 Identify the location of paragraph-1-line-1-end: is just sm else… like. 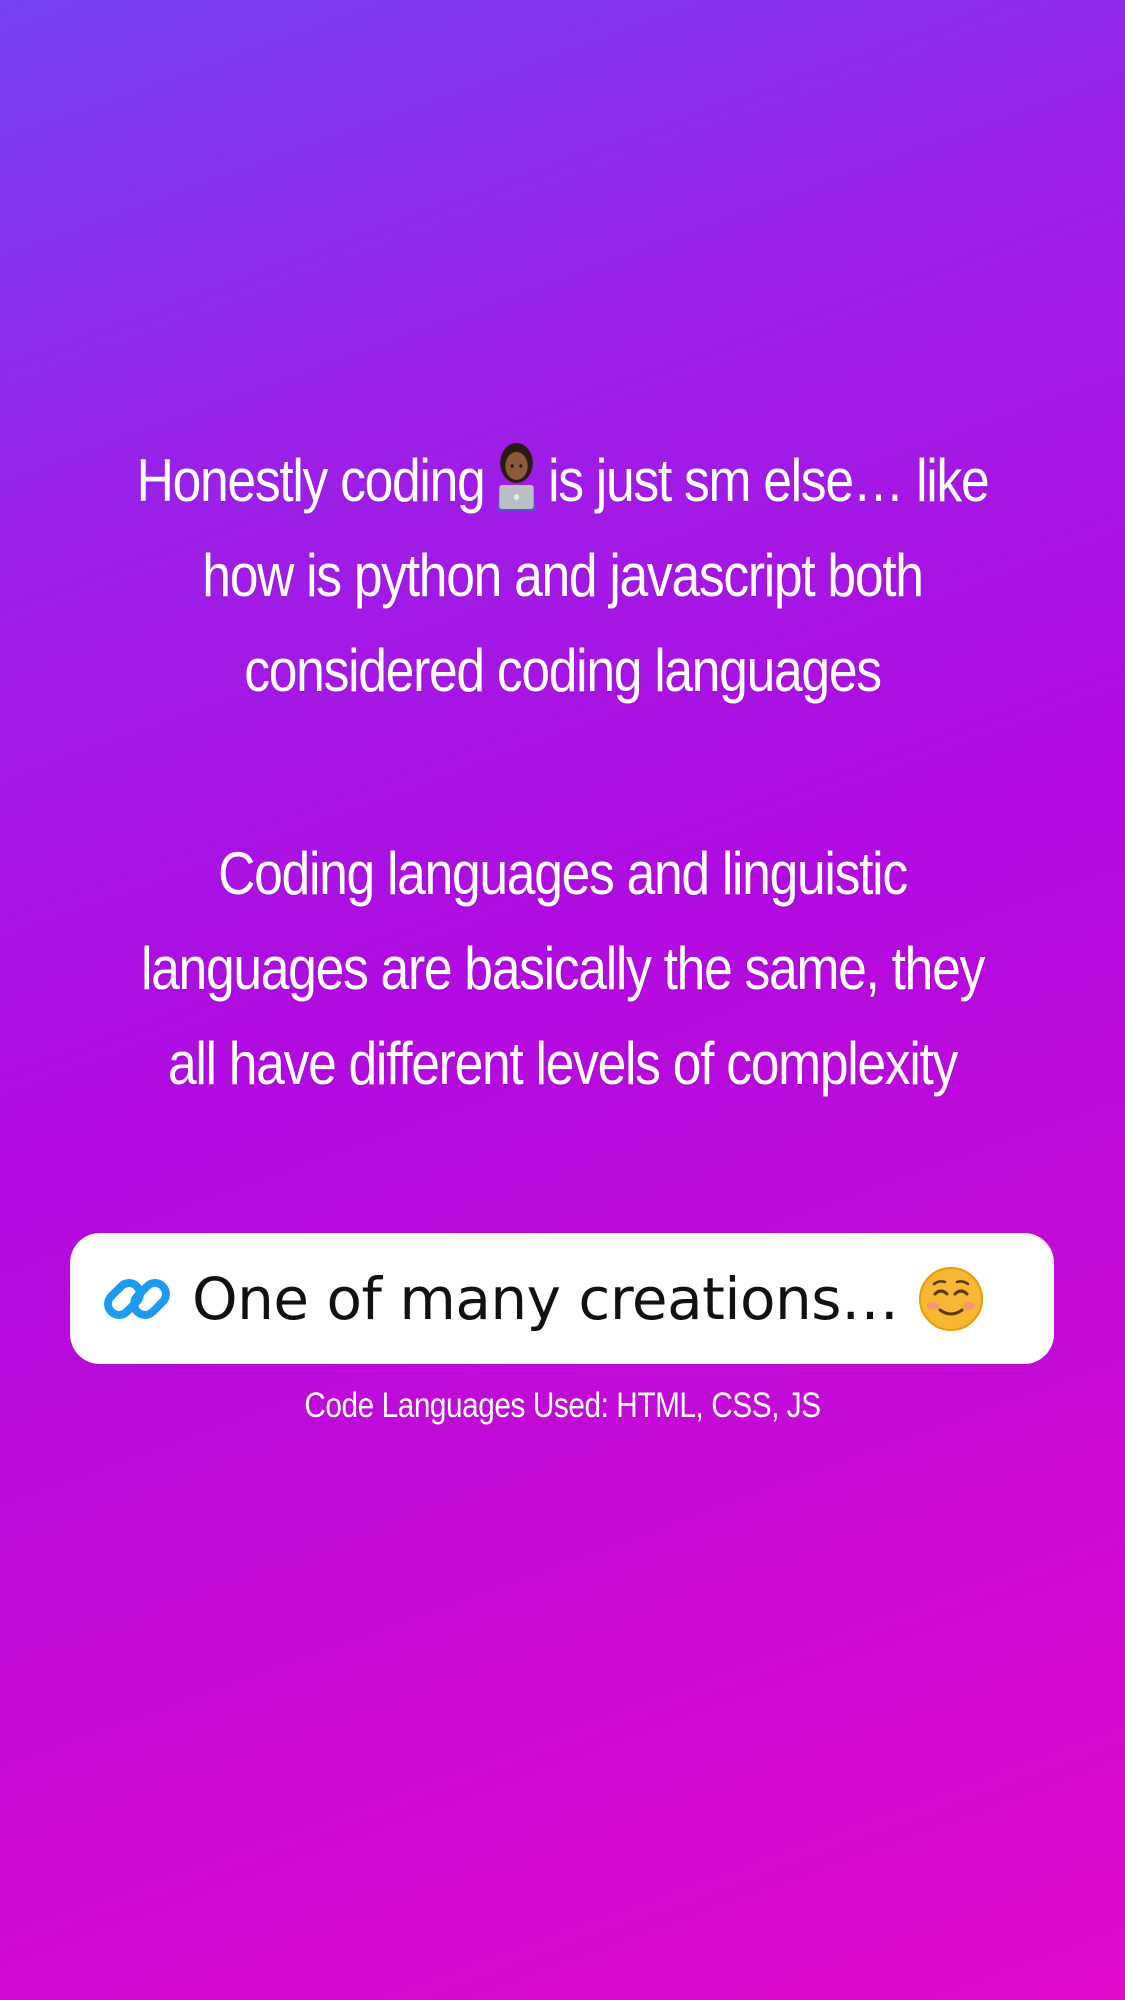
(769, 480).